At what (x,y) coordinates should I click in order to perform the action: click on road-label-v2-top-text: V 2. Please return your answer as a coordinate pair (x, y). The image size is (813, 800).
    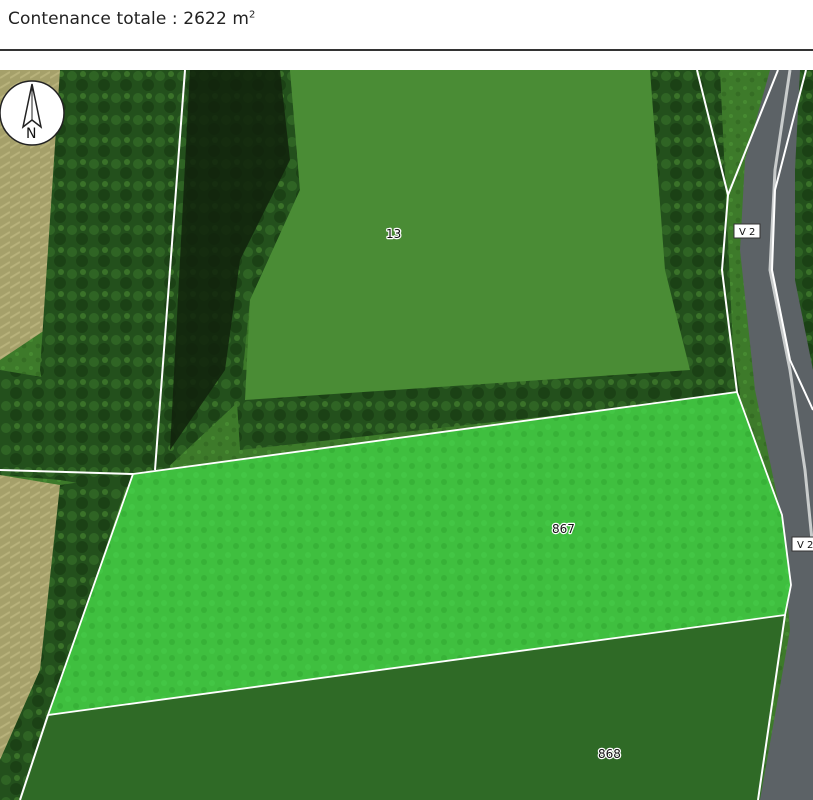
    Looking at the image, I should click on (747, 232).